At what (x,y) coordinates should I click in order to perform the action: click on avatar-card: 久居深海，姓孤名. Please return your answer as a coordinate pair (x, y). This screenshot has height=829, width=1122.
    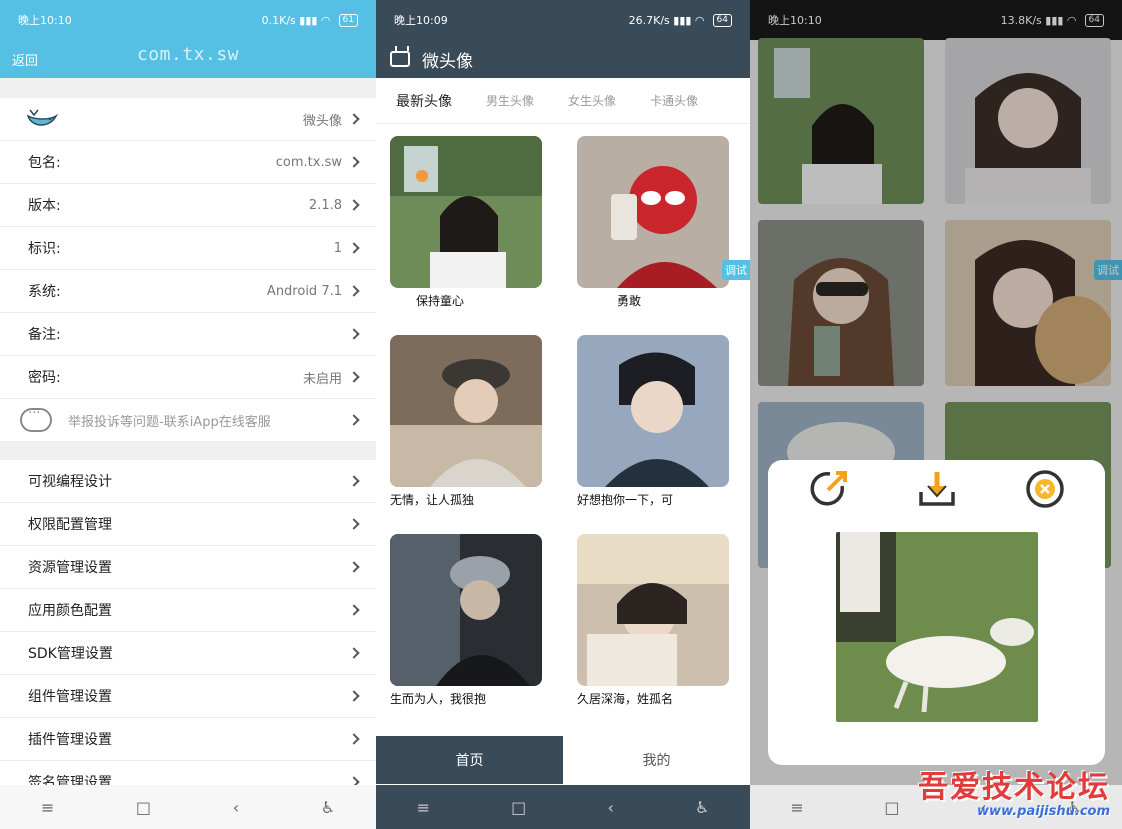
    Looking at the image, I should click on (653, 620).